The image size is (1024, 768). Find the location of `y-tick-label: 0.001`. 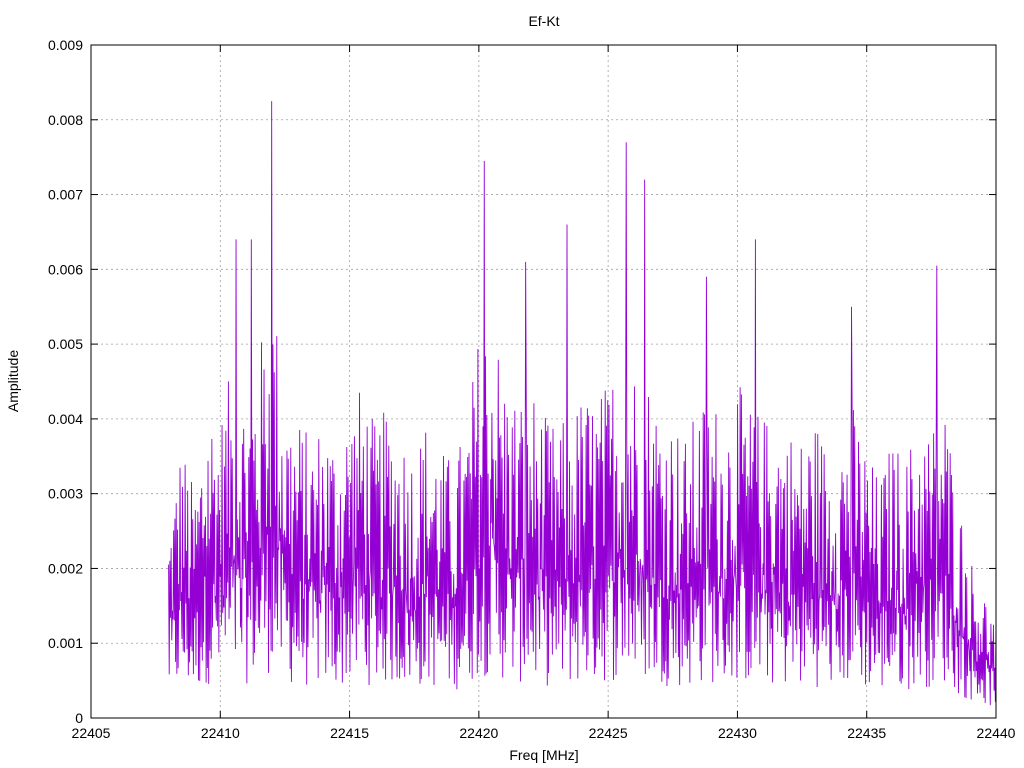

y-tick-label: 0.001 is located at coordinates (65, 643).